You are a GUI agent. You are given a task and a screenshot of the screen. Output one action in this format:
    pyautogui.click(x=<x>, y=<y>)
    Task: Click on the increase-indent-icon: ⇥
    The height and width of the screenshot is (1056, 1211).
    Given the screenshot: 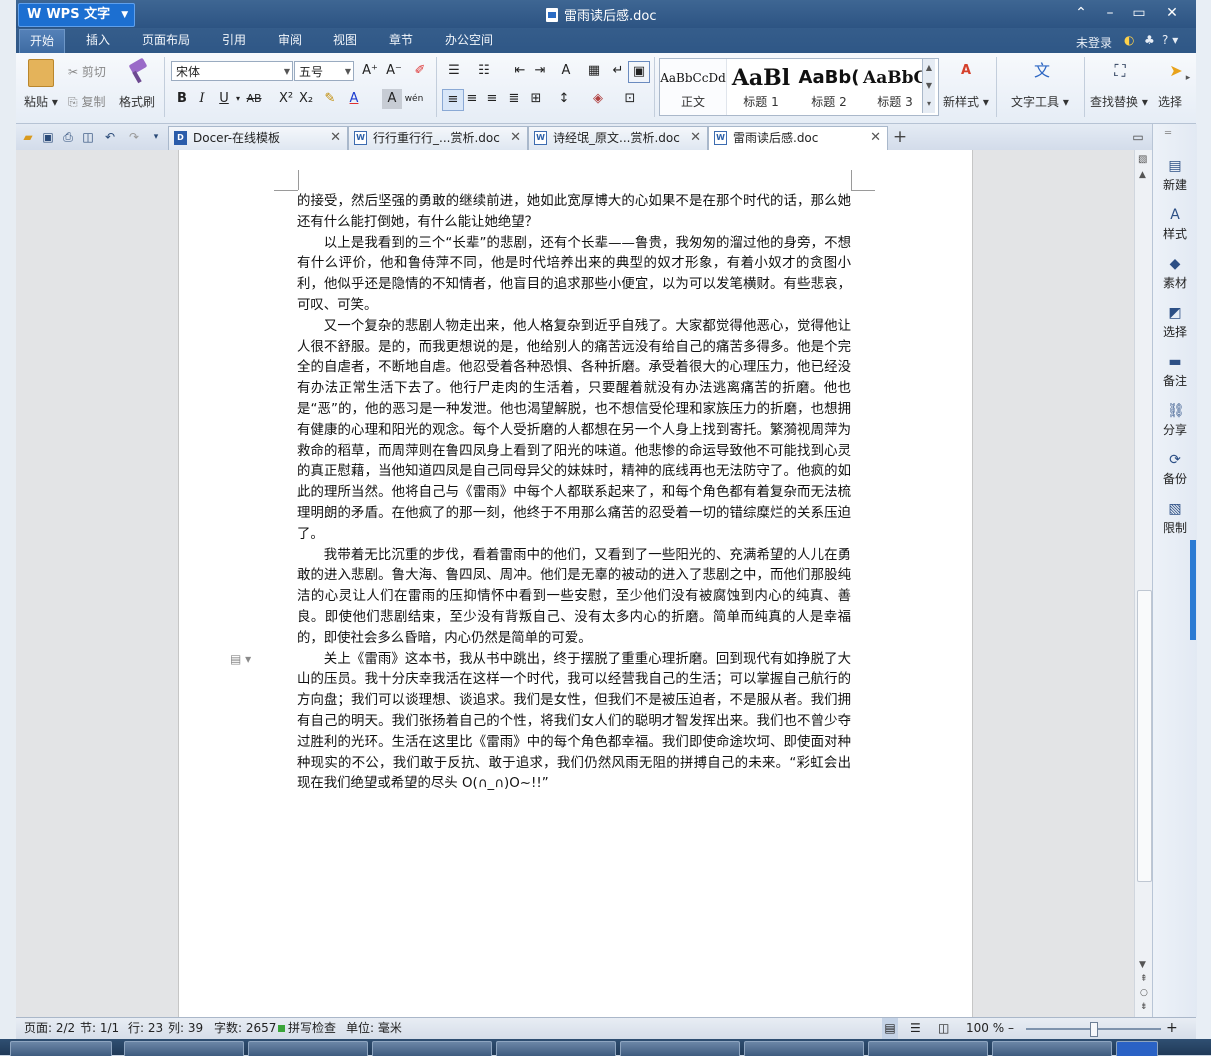 What is the action you would take?
    pyautogui.click(x=540, y=71)
    